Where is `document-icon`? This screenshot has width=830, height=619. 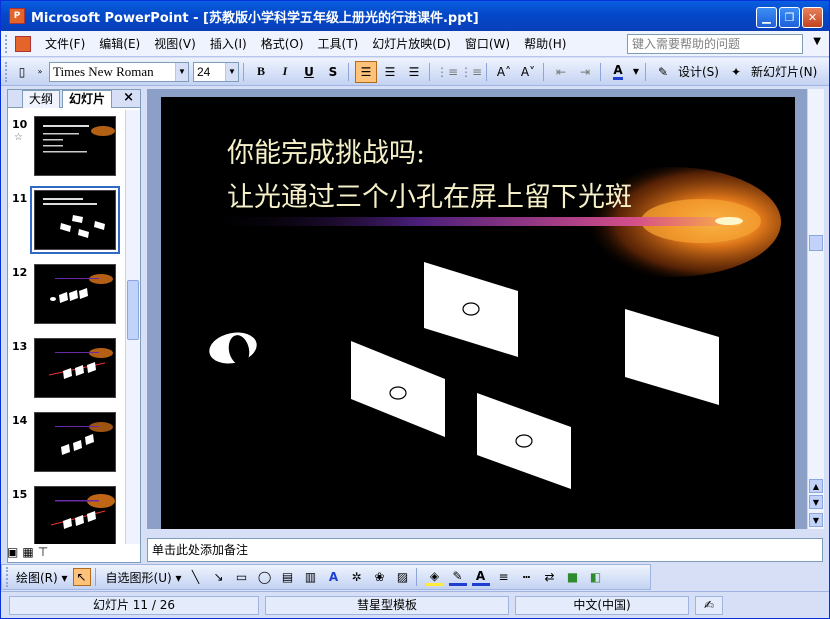 document-icon is located at coordinates (23, 43).